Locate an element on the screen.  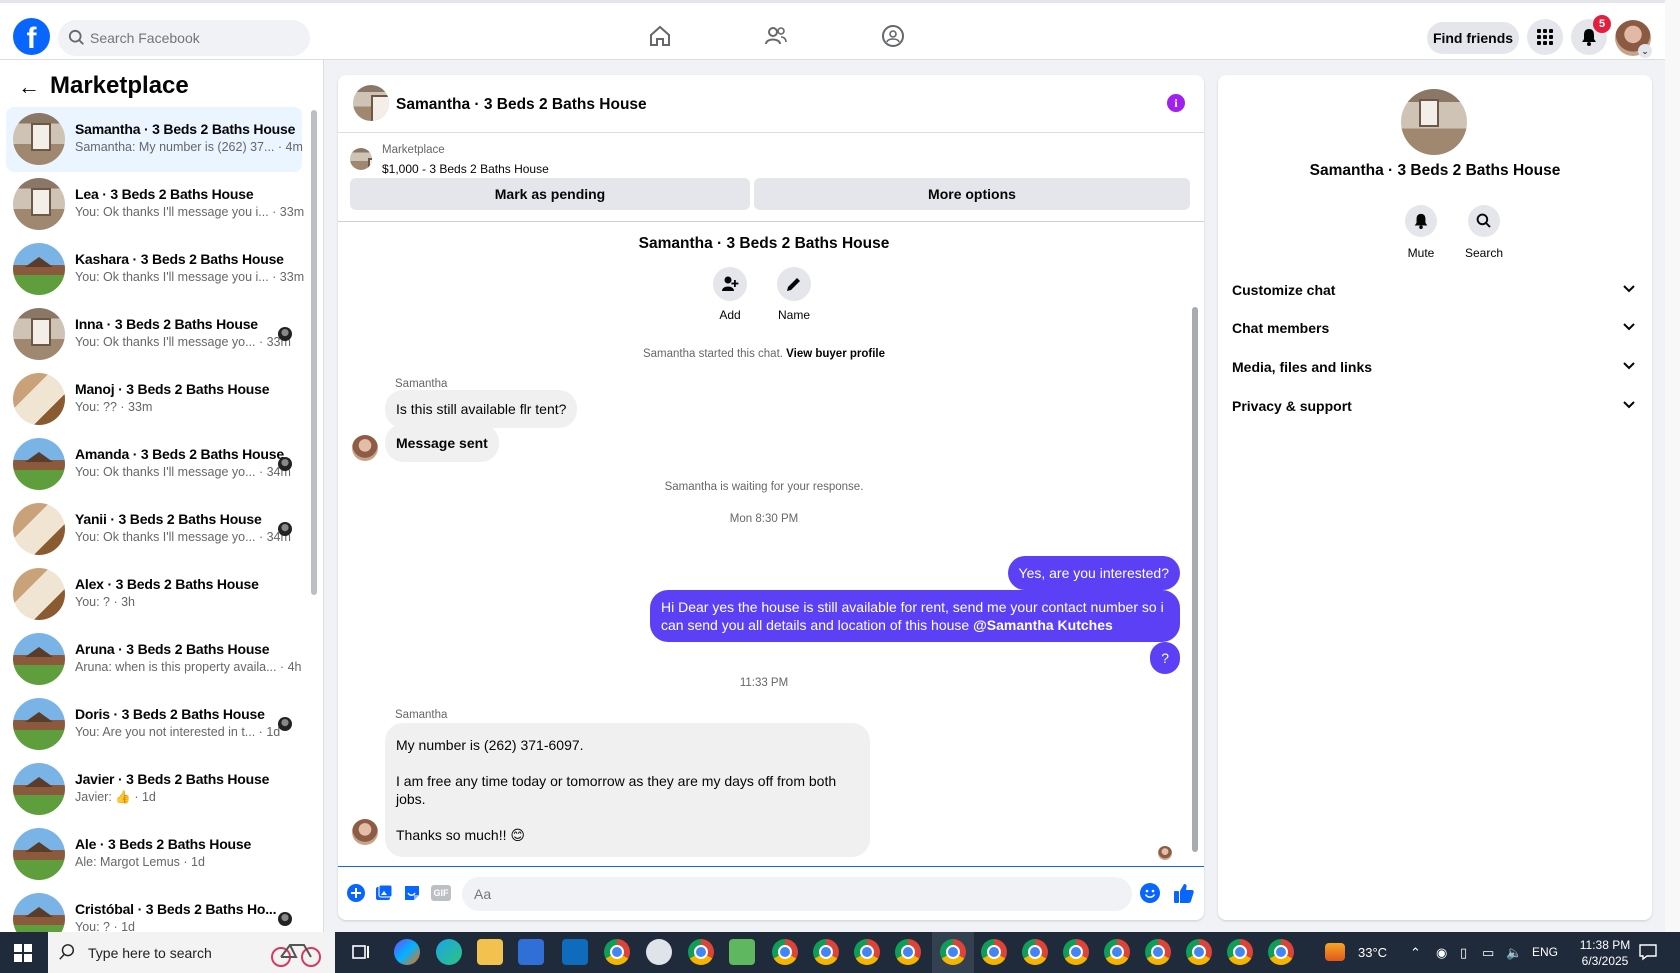
menu-button is located at coordinates (1545, 37).